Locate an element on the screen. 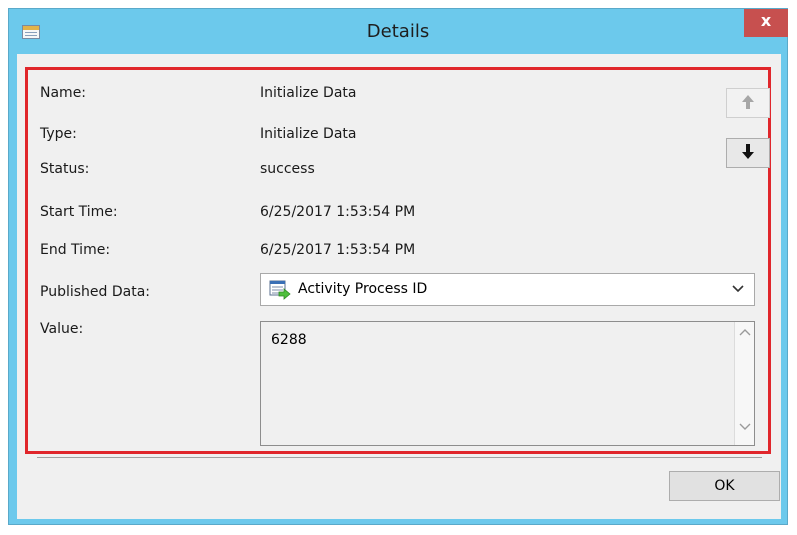 This screenshot has height=535, width=797. separator is located at coordinates (399, 457).